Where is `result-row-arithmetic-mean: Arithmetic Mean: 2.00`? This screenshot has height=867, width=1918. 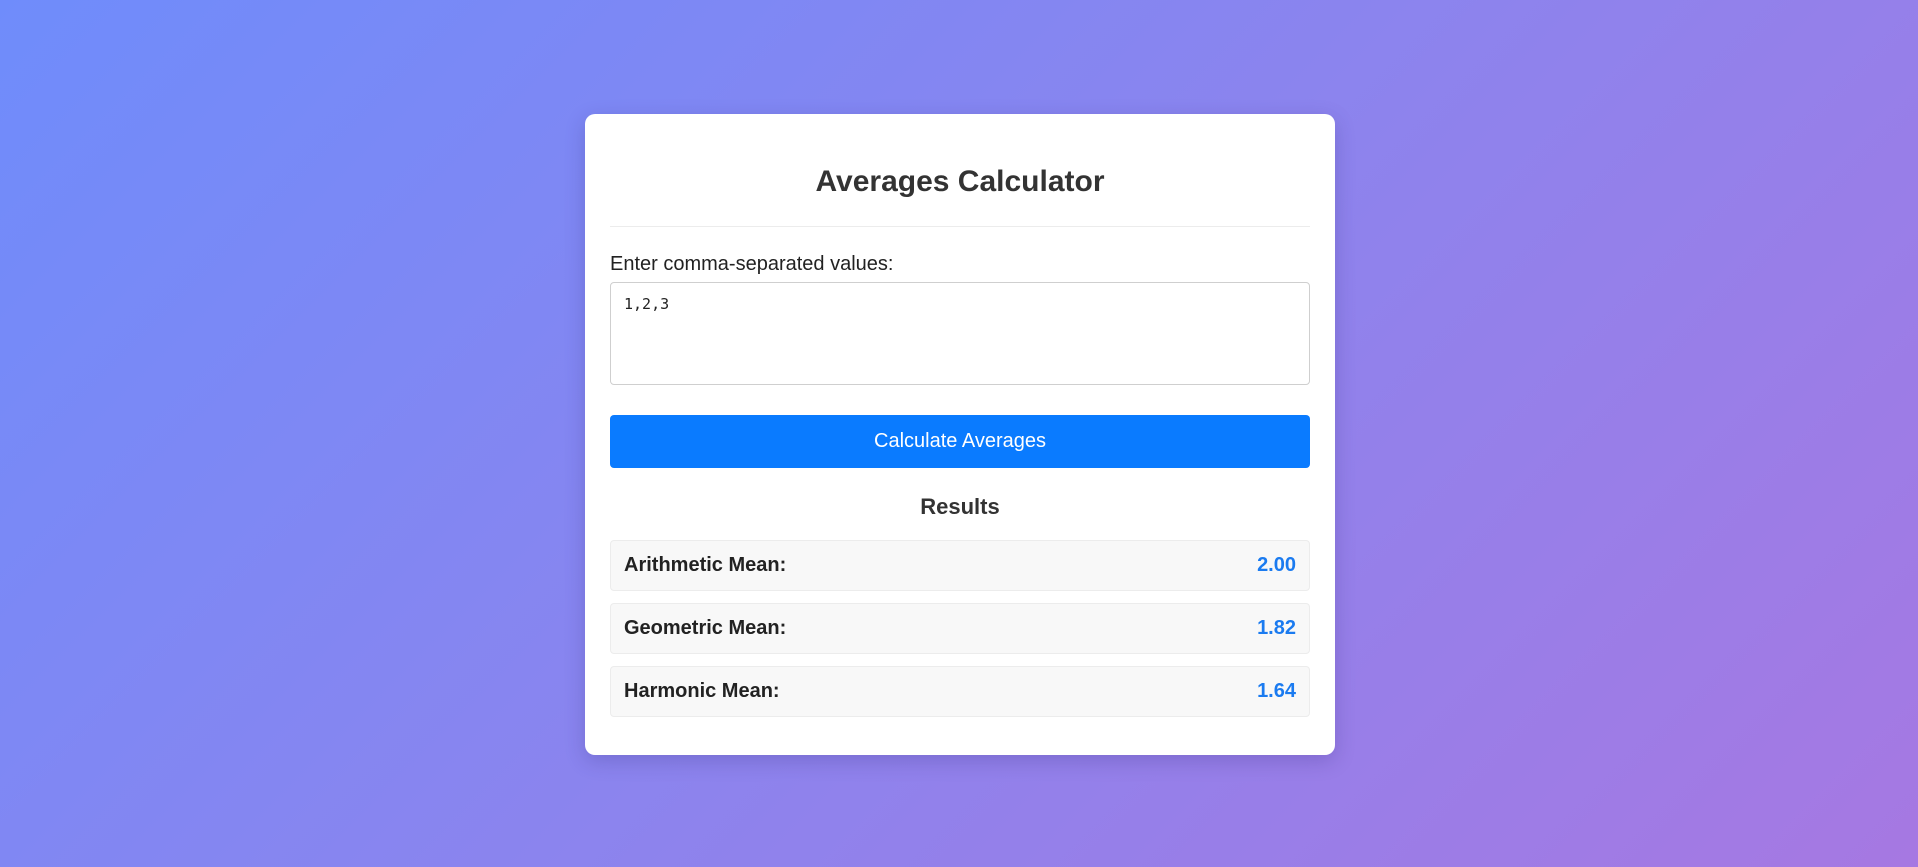 result-row-arithmetic-mean: Arithmetic Mean: 2.00 is located at coordinates (960, 565).